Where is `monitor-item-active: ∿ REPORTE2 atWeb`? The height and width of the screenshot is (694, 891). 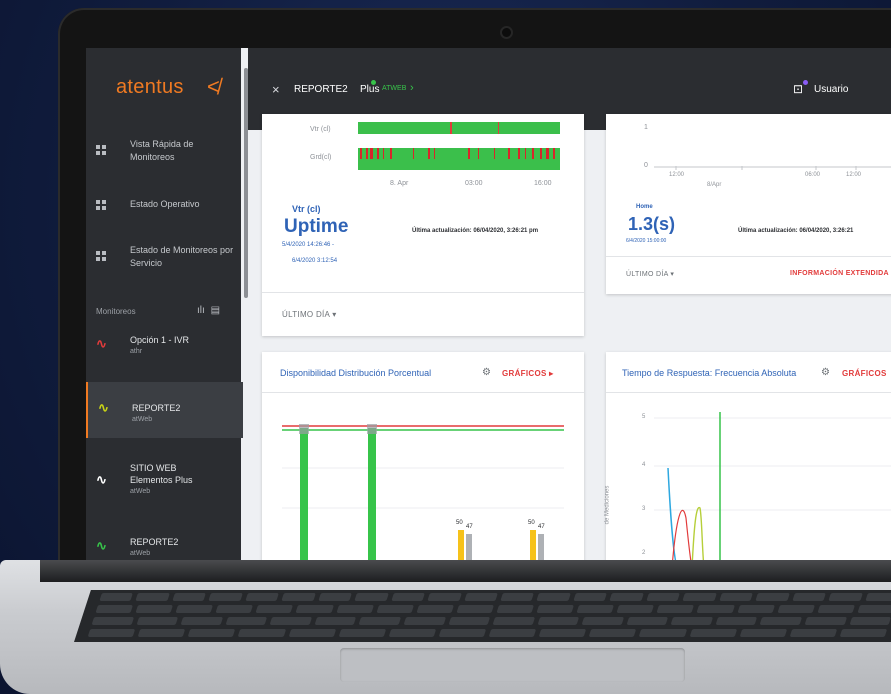 monitor-item-active: ∿ REPORTE2 atWeb is located at coordinates (164, 410).